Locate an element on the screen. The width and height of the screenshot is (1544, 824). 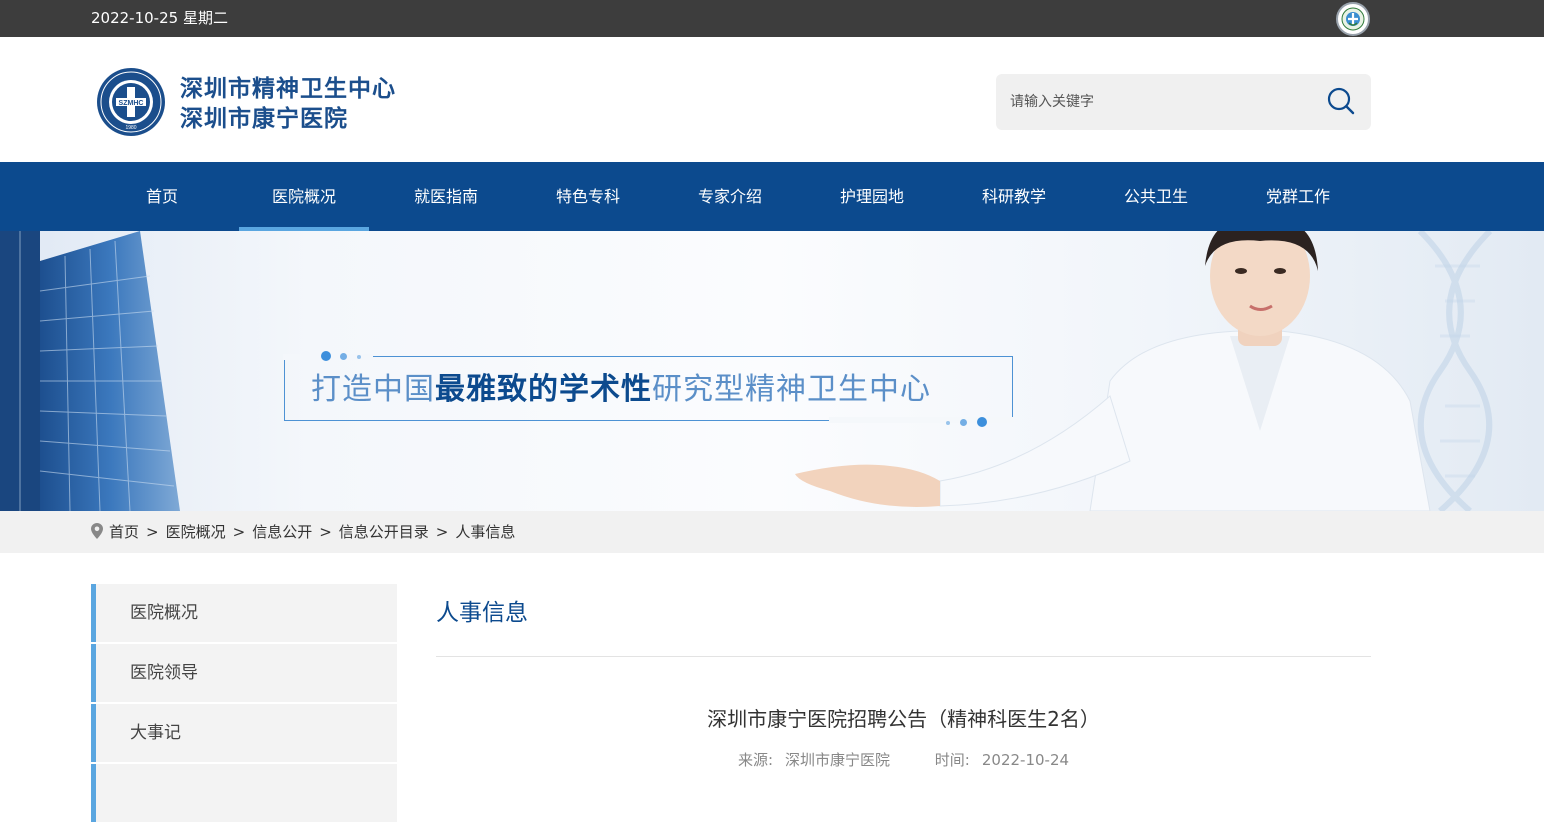
nav-item-party-work: 党群工作 is located at coordinates (1298, 196).